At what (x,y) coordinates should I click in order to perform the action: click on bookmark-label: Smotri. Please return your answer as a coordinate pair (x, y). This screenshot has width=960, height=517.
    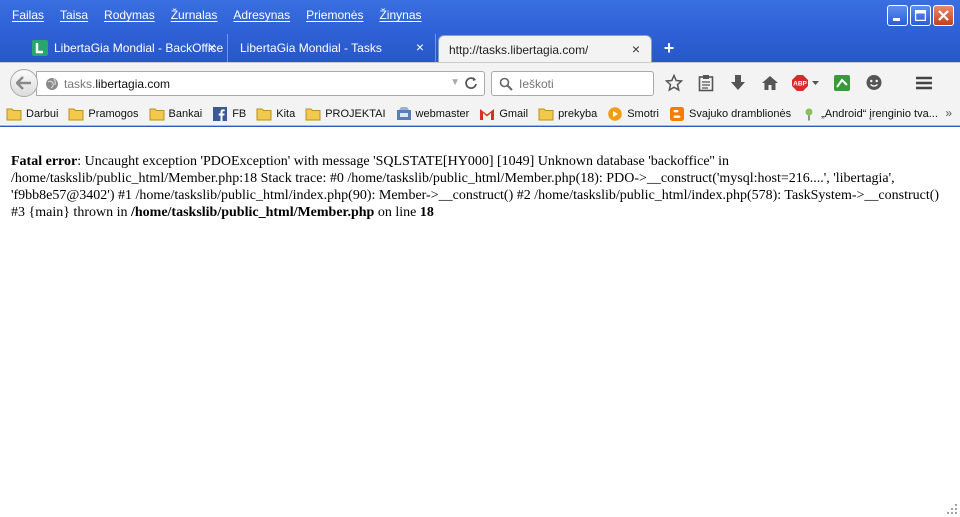
    Looking at the image, I should click on (643, 113).